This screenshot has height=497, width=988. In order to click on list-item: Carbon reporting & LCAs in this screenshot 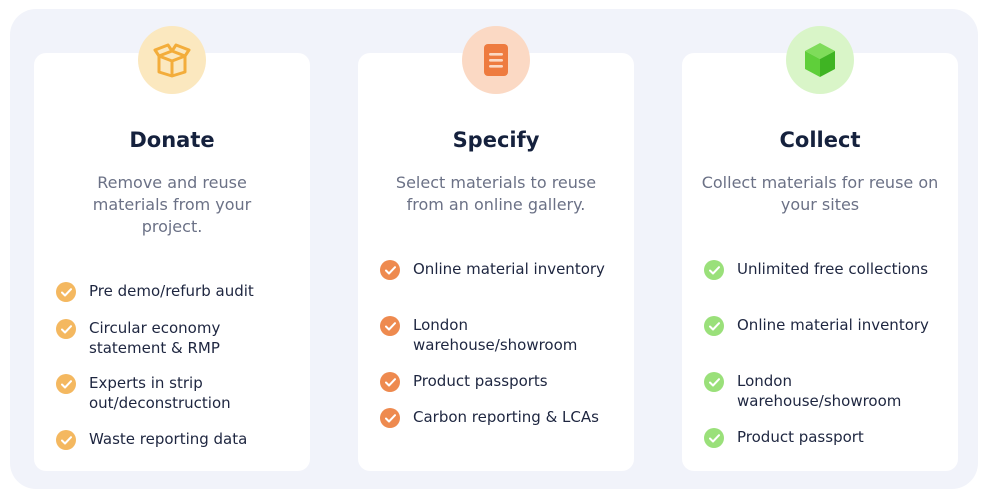, I will do `click(500, 417)`.